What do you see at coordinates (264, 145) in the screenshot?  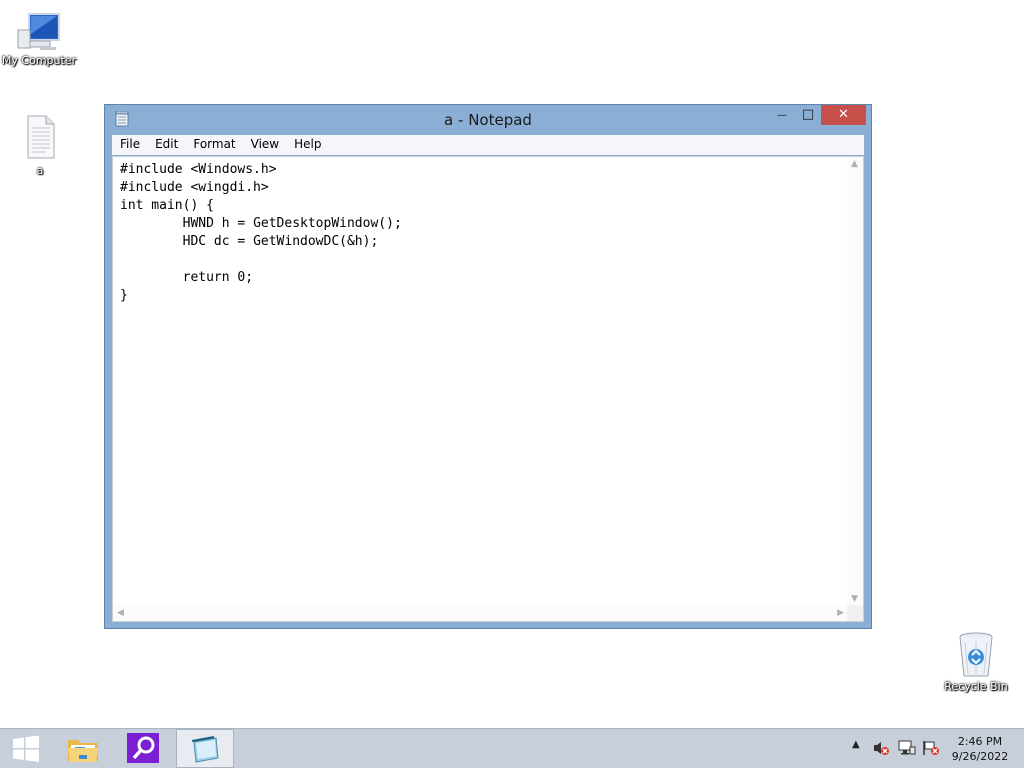 I see `menu-view: View` at bounding box center [264, 145].